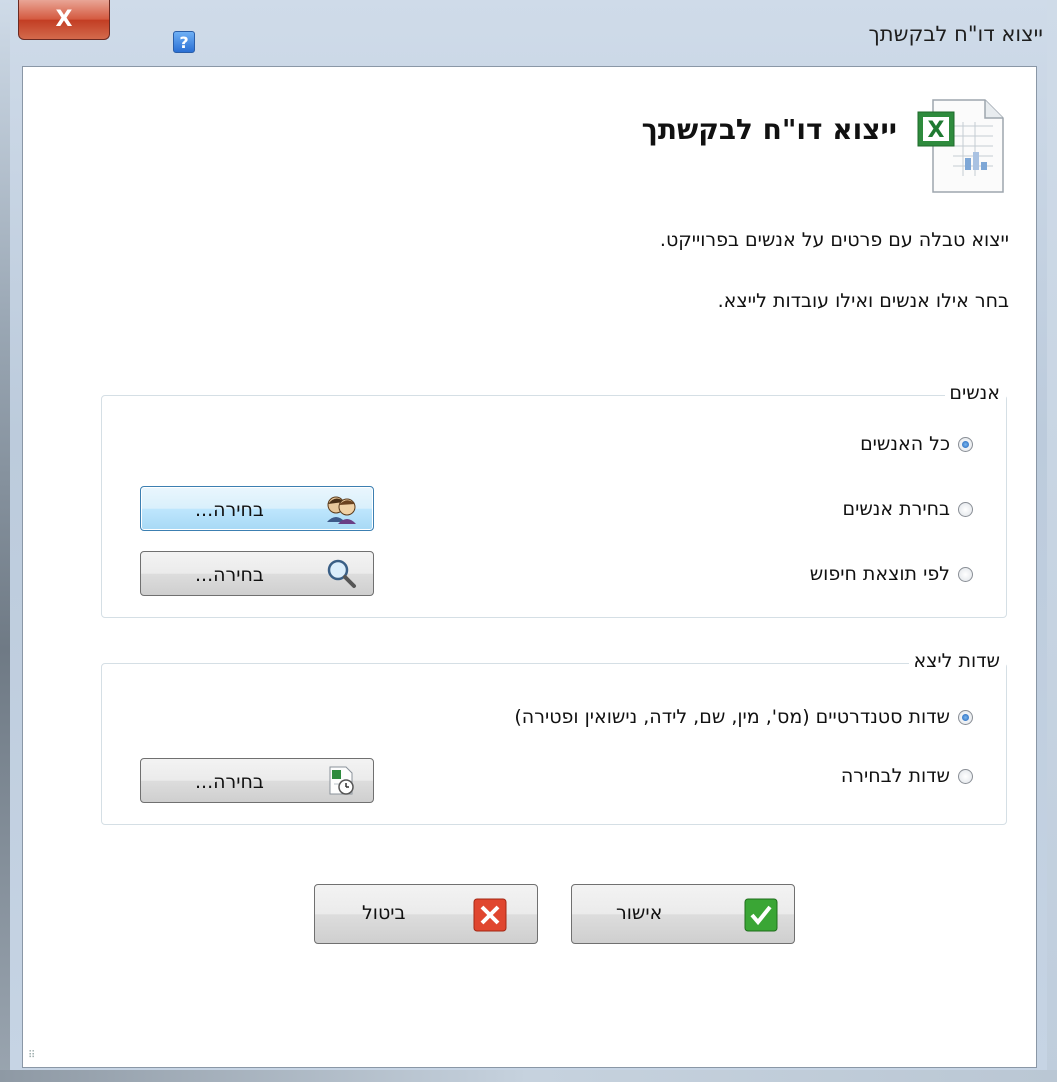  I want to click on close-button: X, so click(64, 20).